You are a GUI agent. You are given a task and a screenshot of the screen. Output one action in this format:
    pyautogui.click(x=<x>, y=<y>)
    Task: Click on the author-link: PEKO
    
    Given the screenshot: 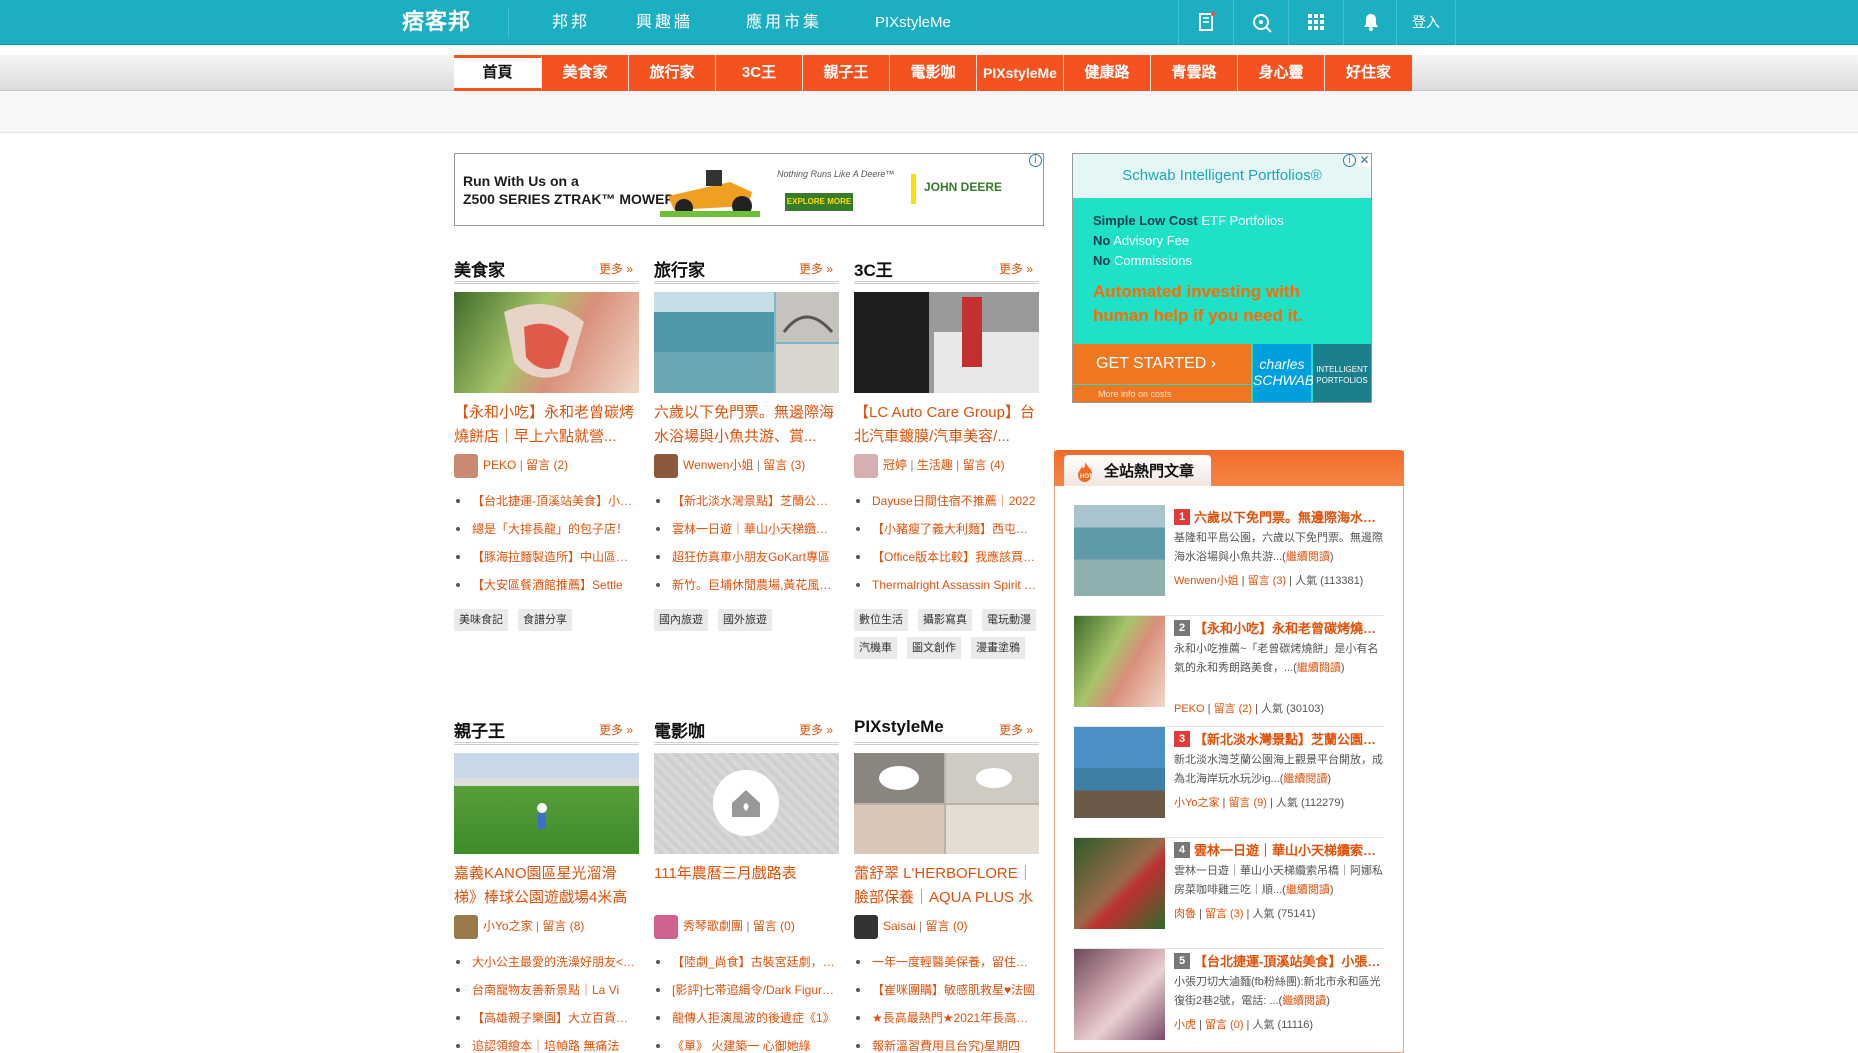 What is the action you would take?
    pyautogui.click(x=1189, y=709)
    